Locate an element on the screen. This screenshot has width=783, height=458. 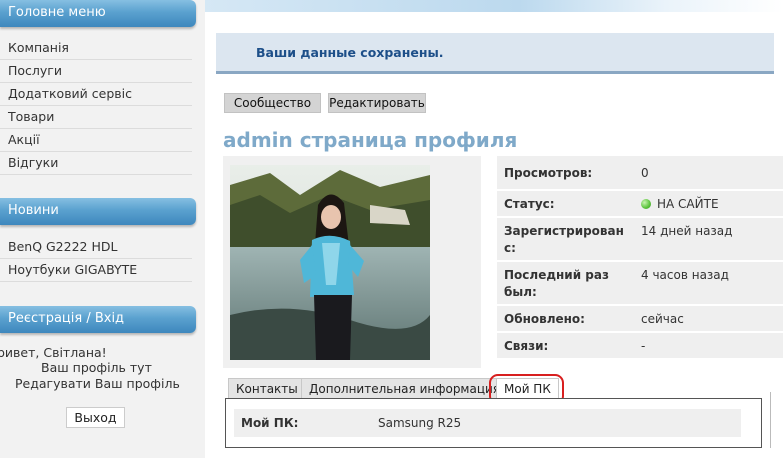
pc-value: Samsung R25 is located at coordinates (420, 423).